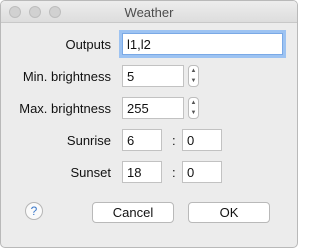 The image size is (320, 248). I want to click on sunset-minute-input, so click(202, 172).